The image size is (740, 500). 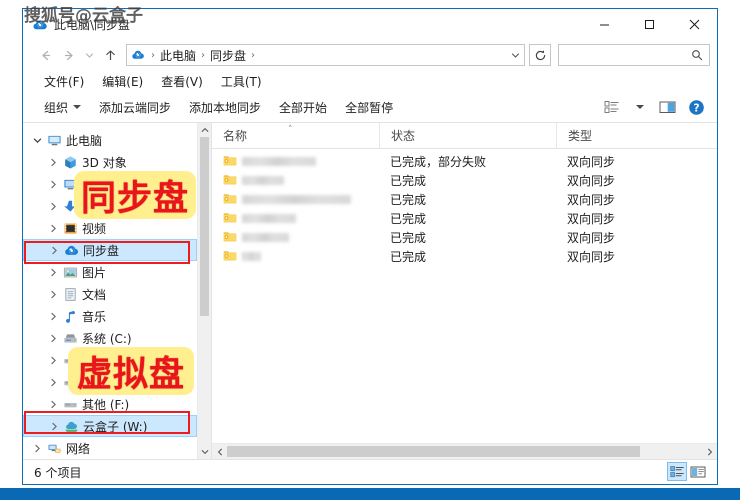 I want to click on sidebar-item-label: 同步盘, so click(x=101, y=250).